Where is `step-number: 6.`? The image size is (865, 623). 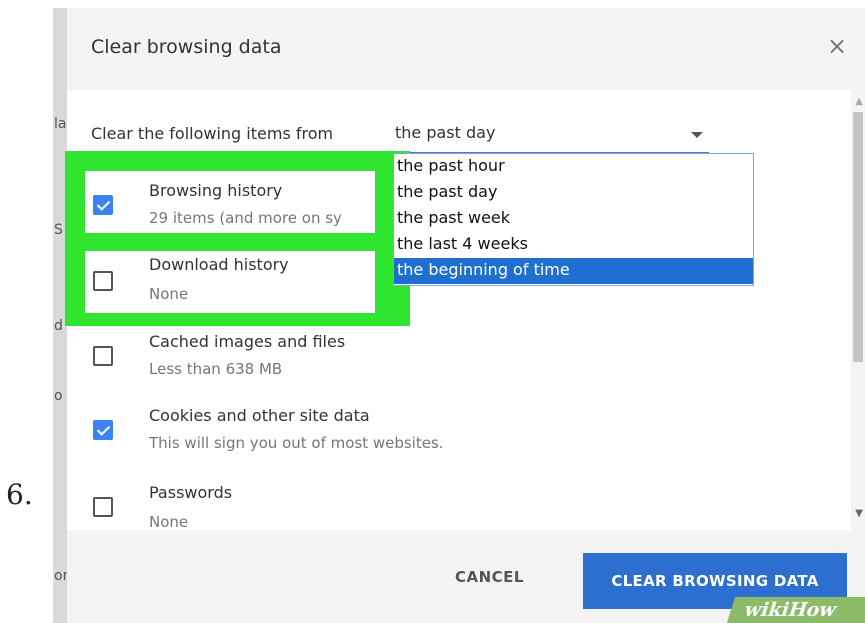
step-number: 6. is located at coordinates (19, 494).